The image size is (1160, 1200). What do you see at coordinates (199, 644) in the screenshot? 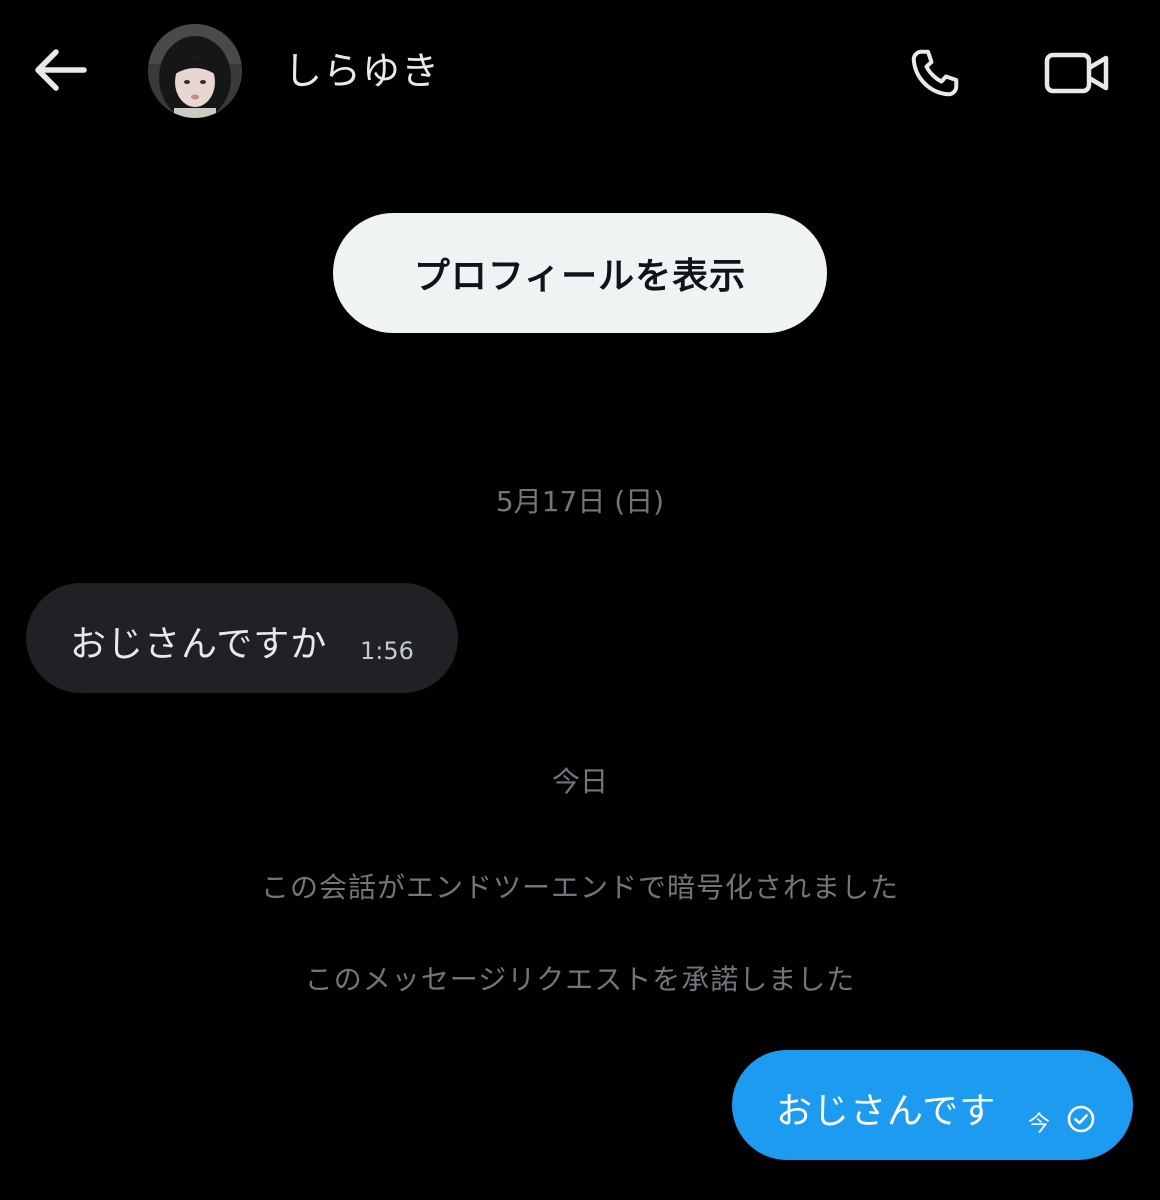
I see `message-text: おじさんですか` at bounding box center [199, 644].